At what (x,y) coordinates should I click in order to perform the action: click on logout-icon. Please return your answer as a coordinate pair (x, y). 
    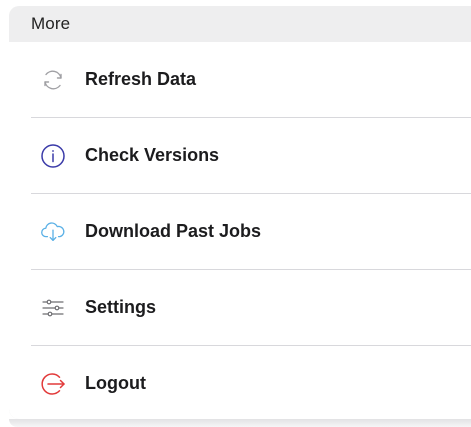
    Looking at the image, I should click on (53, 384).